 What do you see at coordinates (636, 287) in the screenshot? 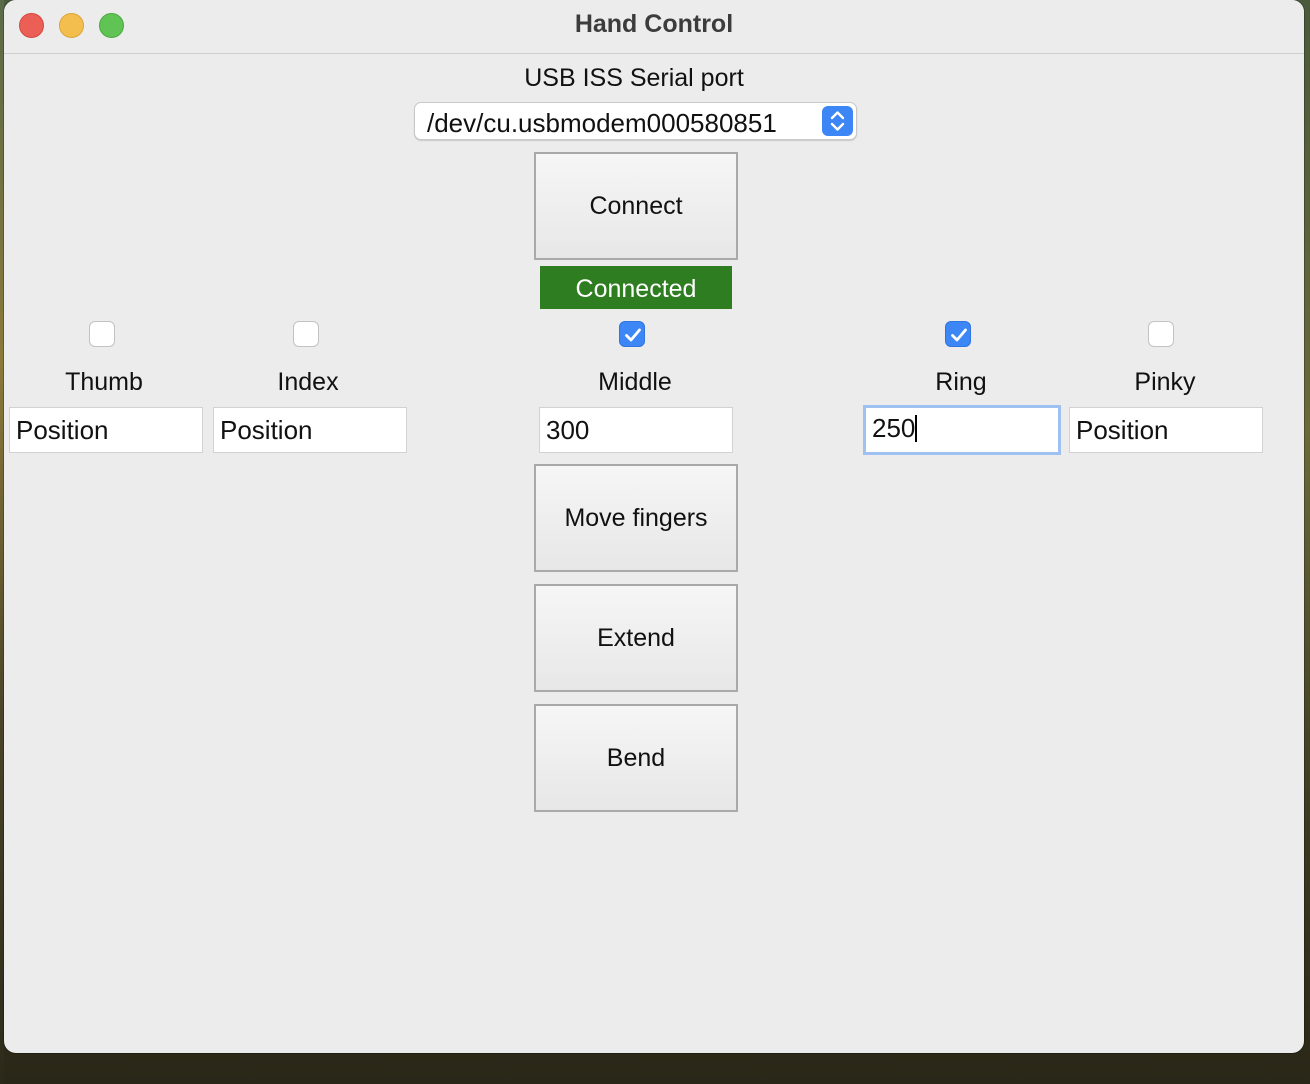
I see `connection-status-badge: Connected` at bounding box center [636, 287].